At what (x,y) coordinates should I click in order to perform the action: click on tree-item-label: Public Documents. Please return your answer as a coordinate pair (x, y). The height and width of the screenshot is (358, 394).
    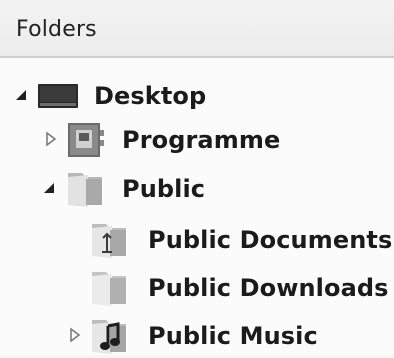
    Looking at the image, I should click on (270, 240).